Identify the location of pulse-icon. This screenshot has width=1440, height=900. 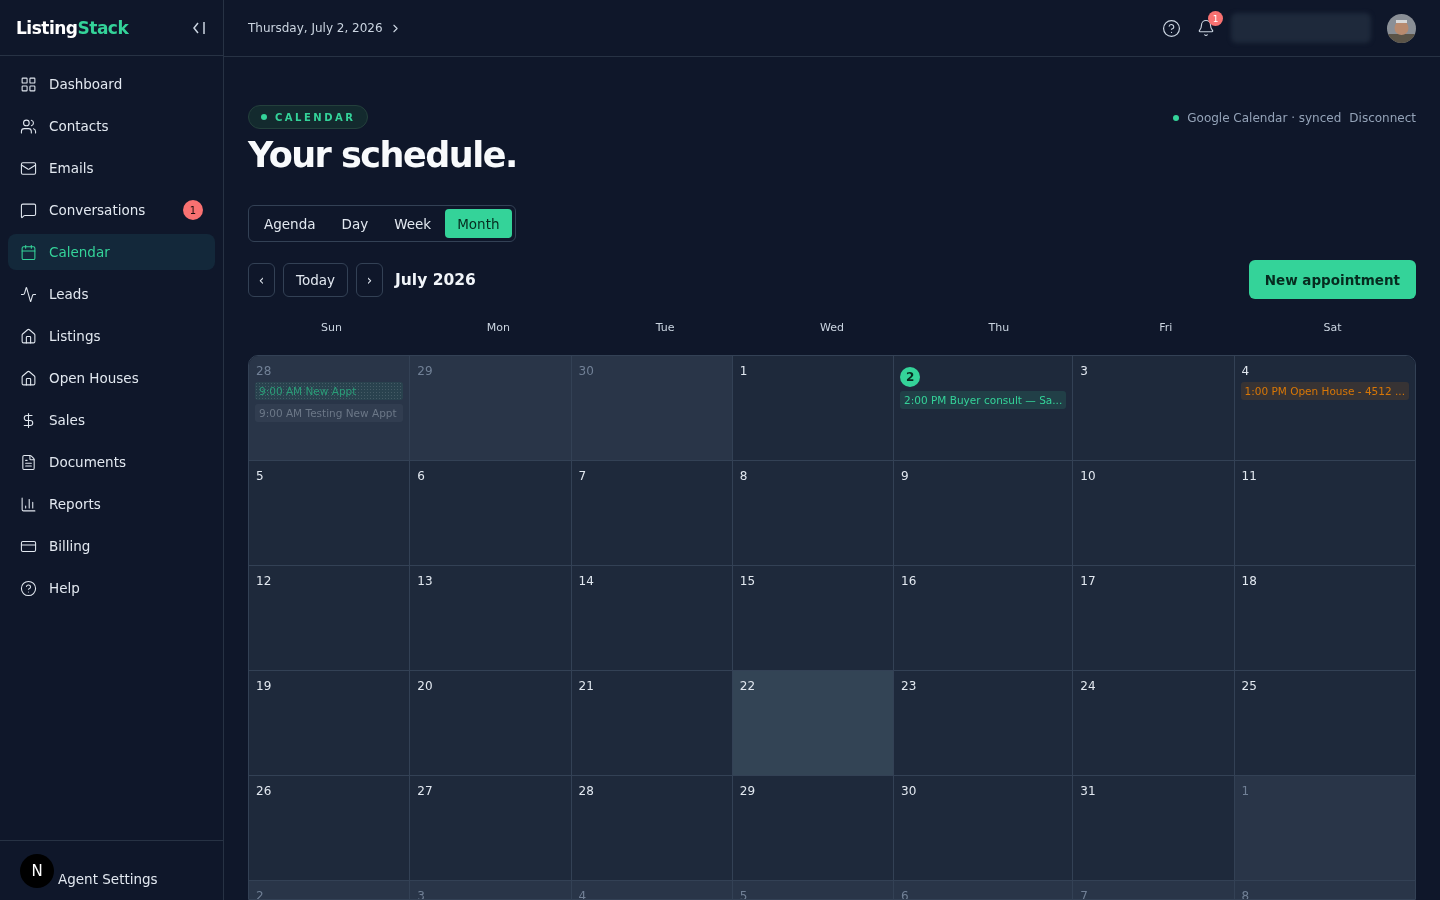
(28, 294).